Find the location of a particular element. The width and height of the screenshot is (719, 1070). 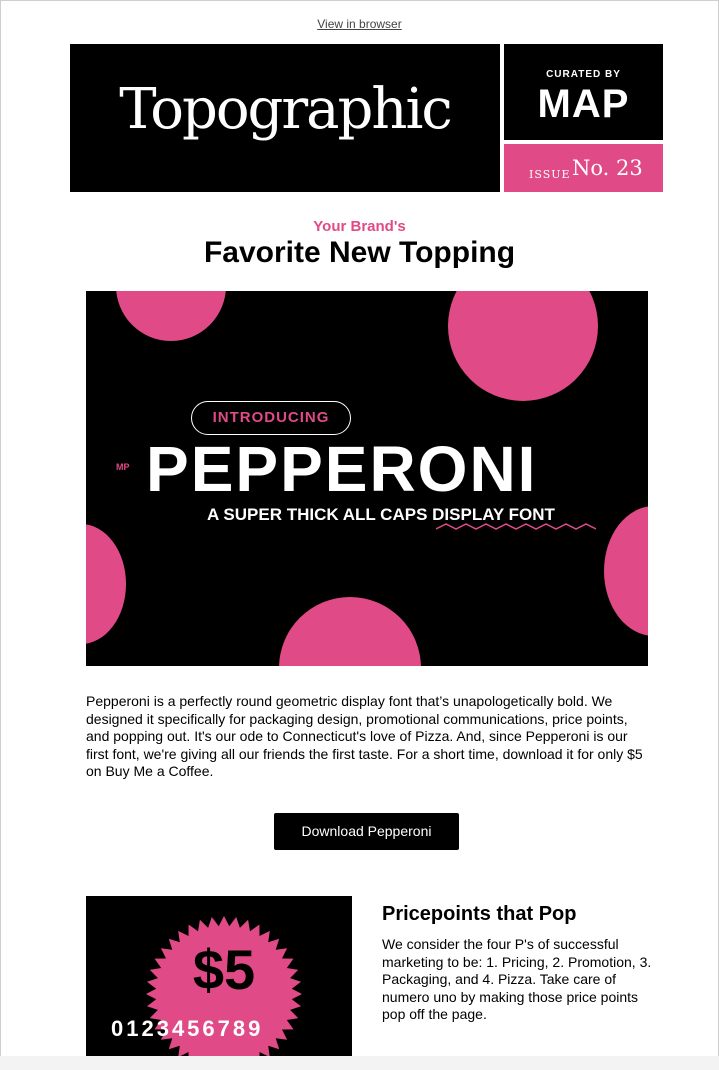

issue-badge: ISSUE No. 23 is located at coordinates (583, 168).